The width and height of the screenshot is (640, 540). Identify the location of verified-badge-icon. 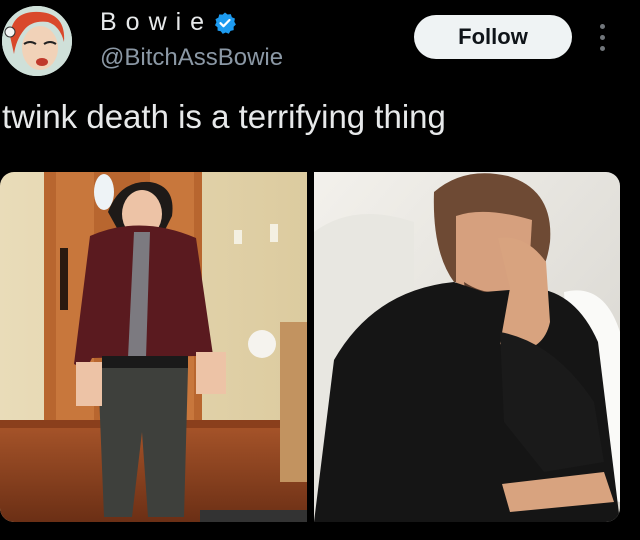
(225, 23).